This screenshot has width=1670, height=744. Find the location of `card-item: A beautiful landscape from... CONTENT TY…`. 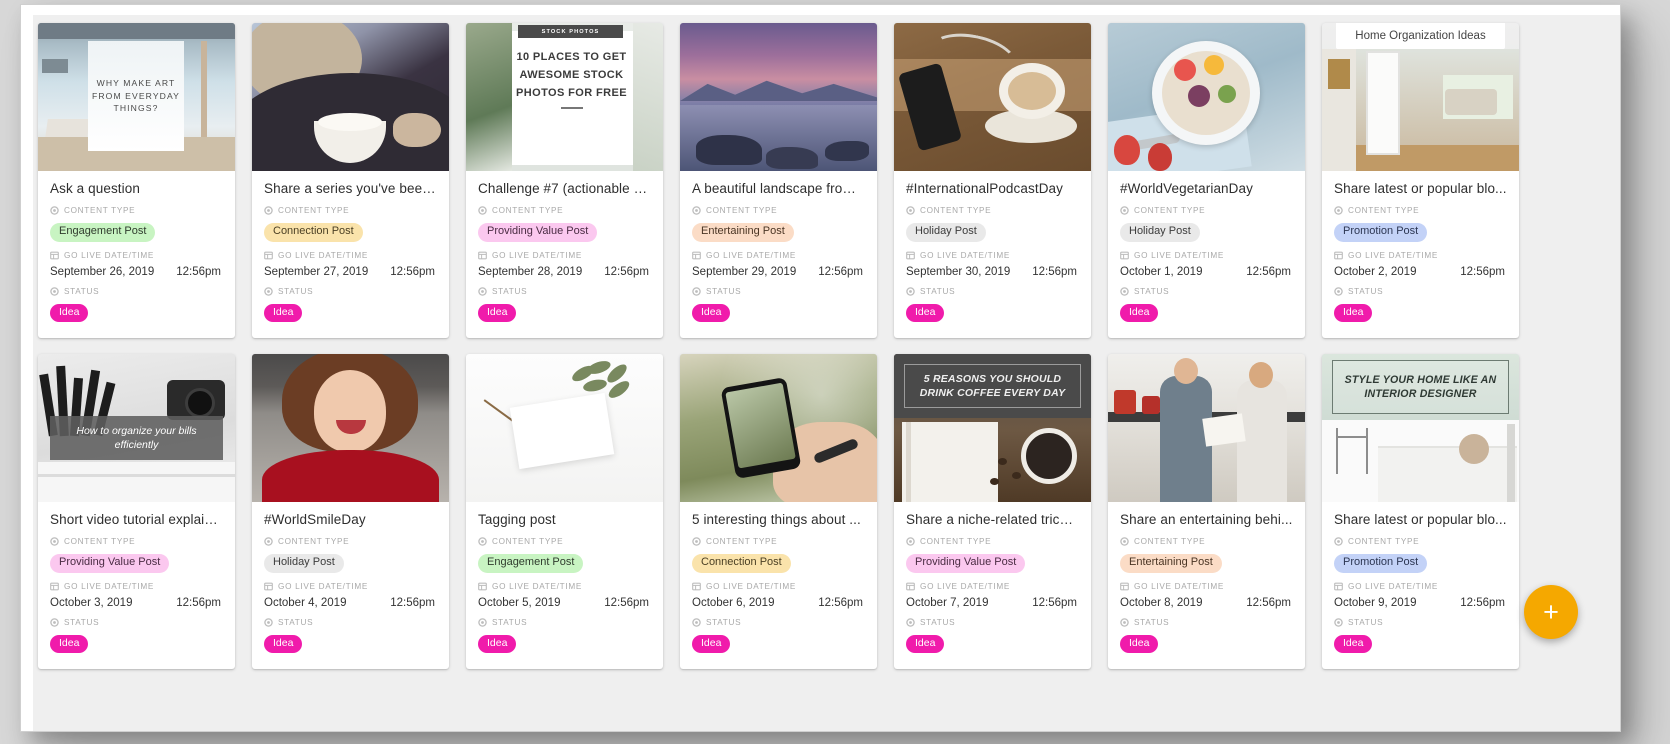

card-item: A beautiful landscape from... CONTENT TY… is located at coordinates (778, 181).